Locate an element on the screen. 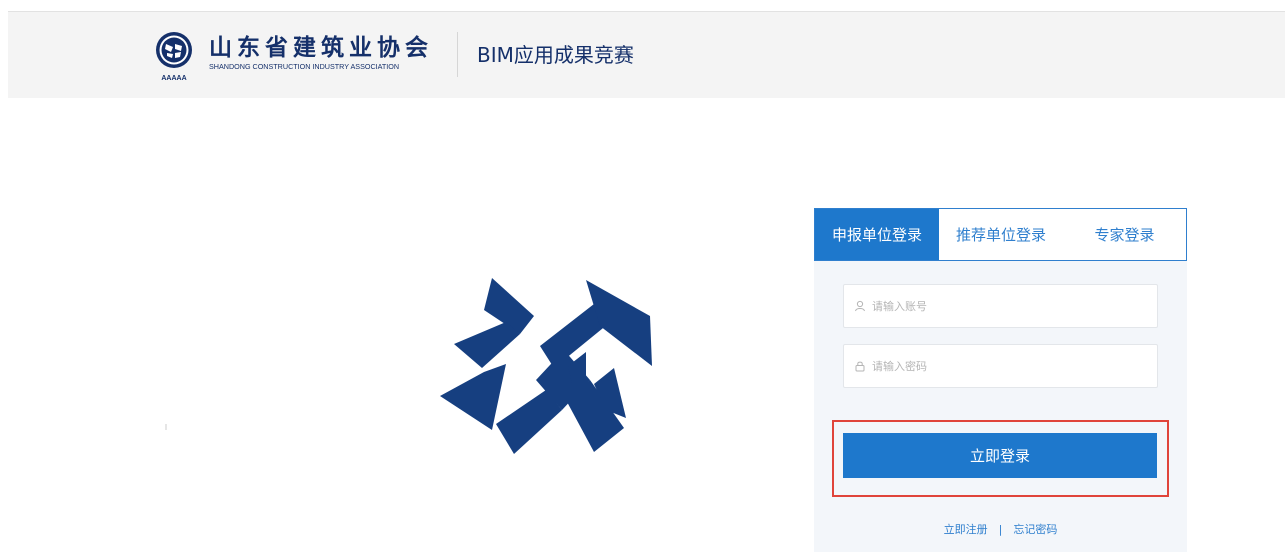  tab-recommender-login: 推荐单位登录 is located at coordinates (1001, 234).